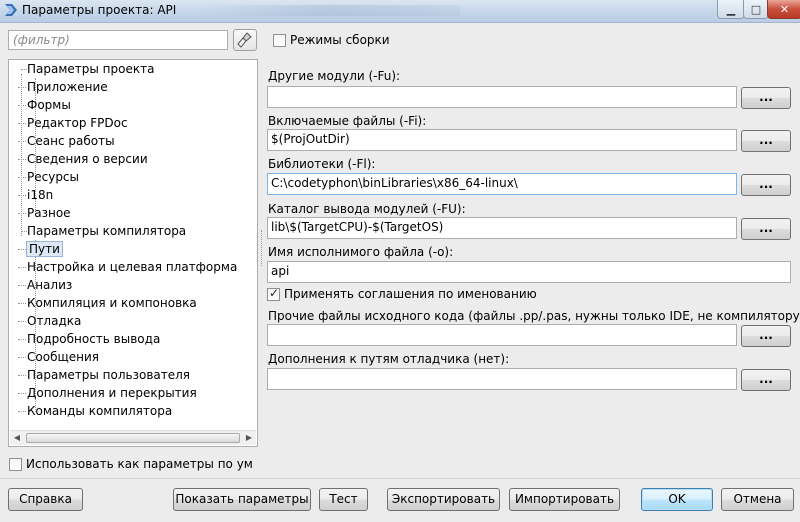 The width and height of the screenshot is (800, 522). What do you see at coordinates (35, 195) in the screenshot?
I see `tree-item: i18n` at bounding box center [35, 195].